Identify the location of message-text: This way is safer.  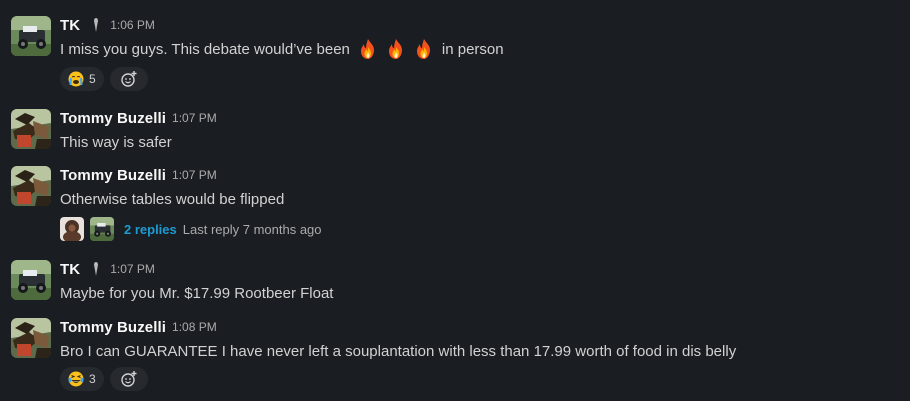
(116, 142).